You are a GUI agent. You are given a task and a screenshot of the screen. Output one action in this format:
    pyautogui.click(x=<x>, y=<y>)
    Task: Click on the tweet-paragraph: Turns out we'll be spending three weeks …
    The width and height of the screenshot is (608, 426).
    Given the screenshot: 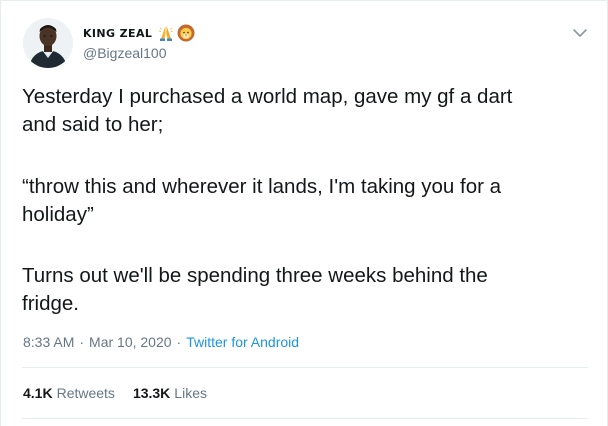 What is the action you would take?
    pyautogui.click(x=255, y=289)
    